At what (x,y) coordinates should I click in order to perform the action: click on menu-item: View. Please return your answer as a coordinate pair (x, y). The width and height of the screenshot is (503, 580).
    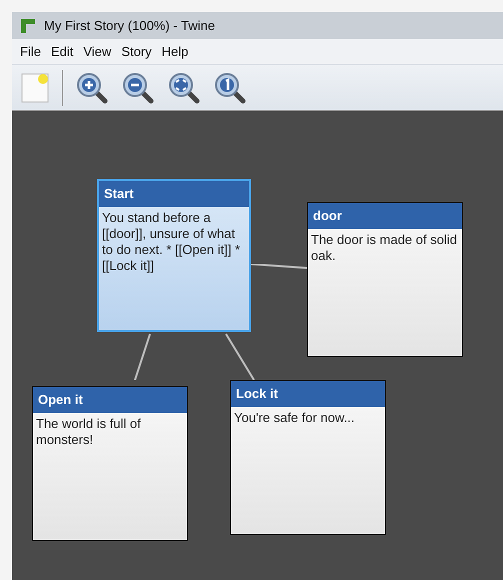
    Looking at the image, I should click on (97, 52).